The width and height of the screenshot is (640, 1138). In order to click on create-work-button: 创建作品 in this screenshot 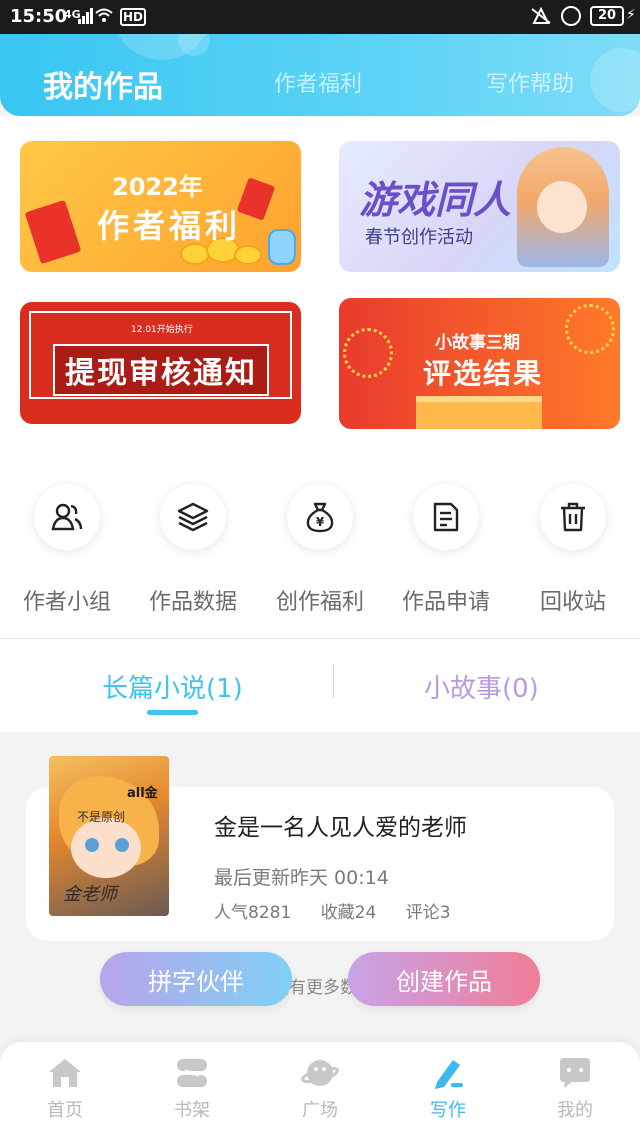, I will do `click(444, 979)`.